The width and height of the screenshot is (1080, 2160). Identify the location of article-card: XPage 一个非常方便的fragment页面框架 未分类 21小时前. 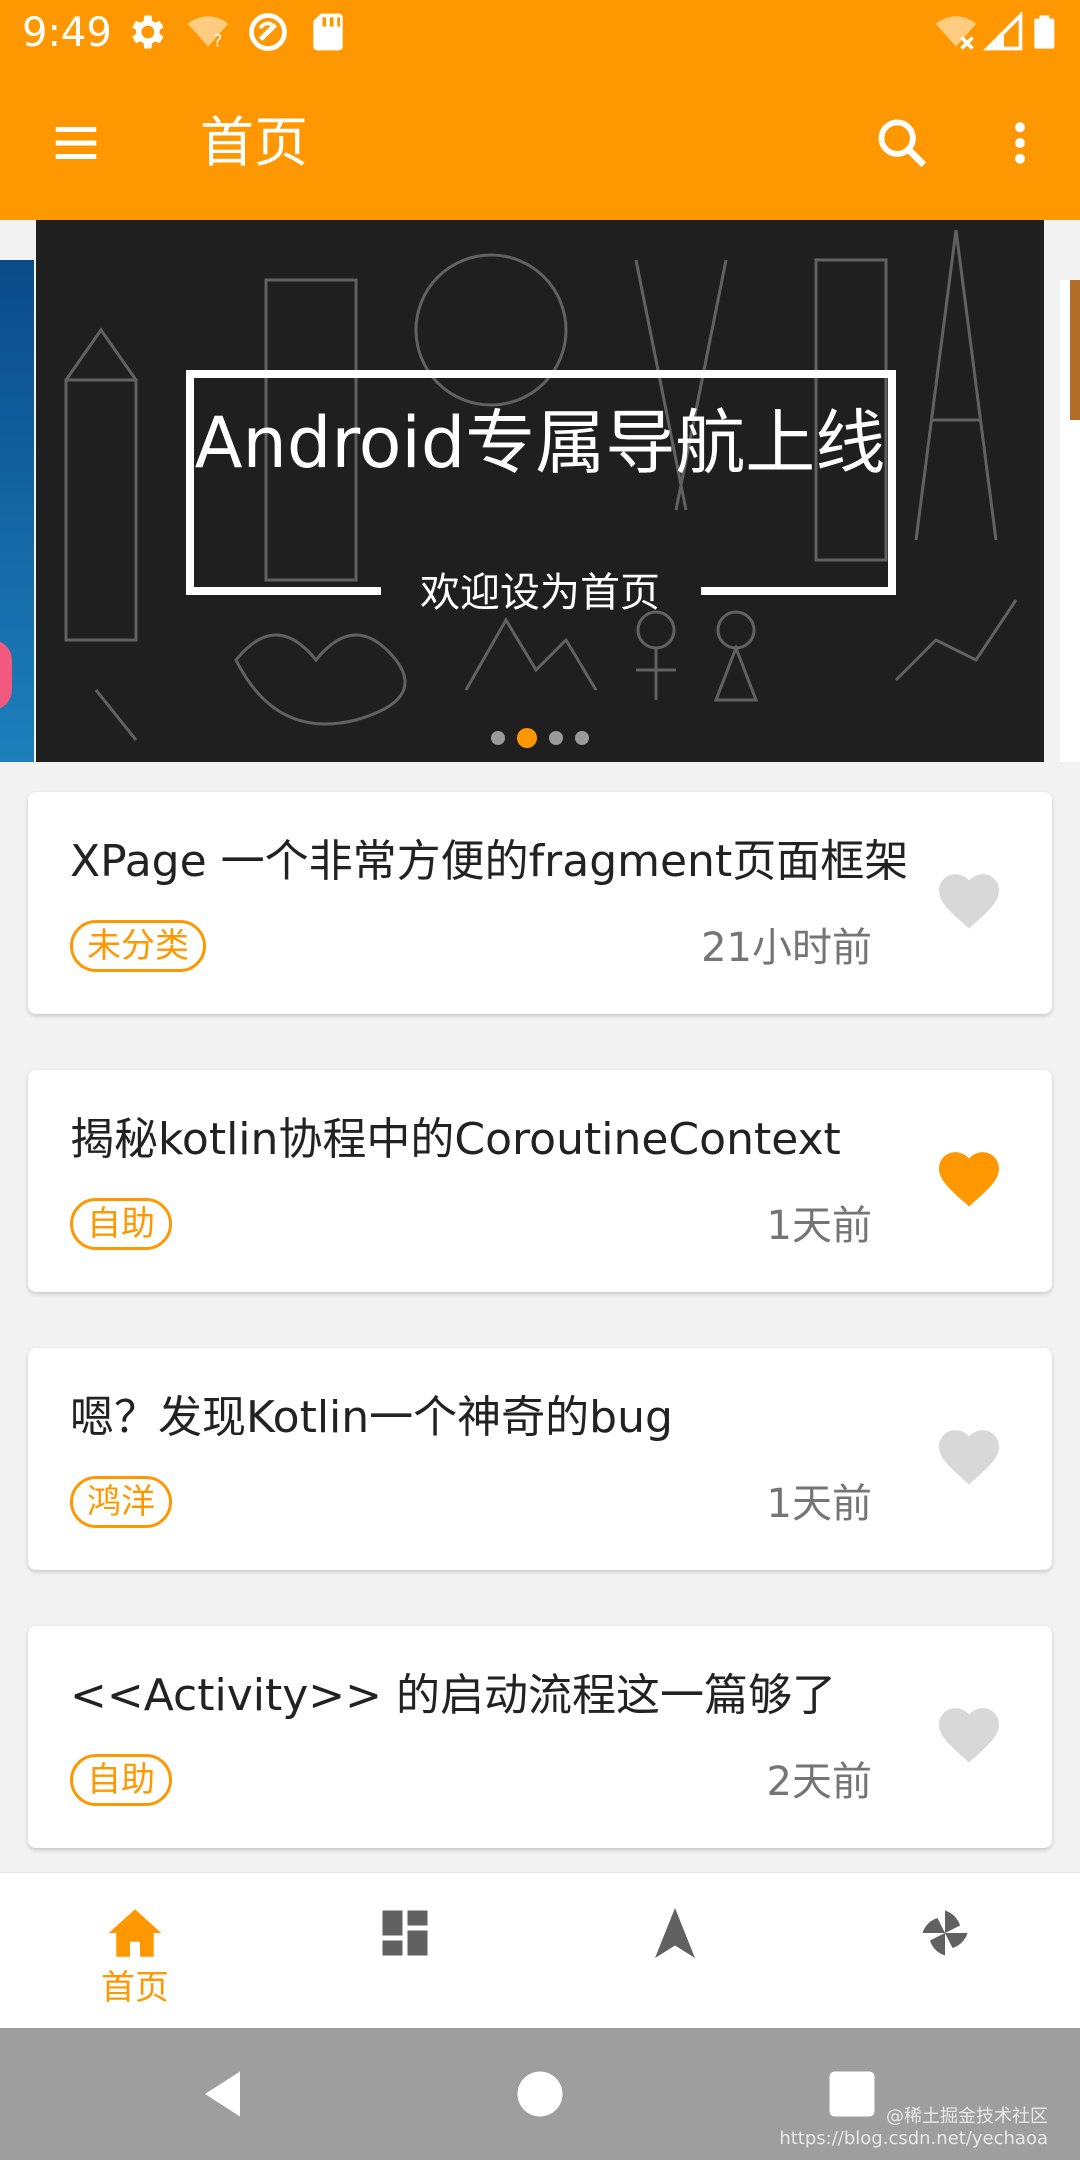
(540, 903).